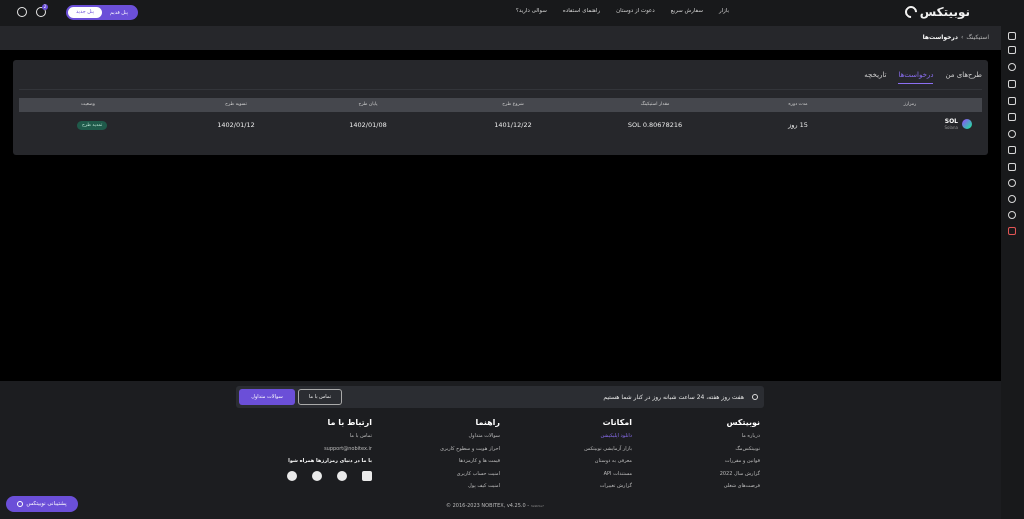 The width and height of the screenshot is (1024, 519). I want to click on footer-link-wallet-security: امنیت کیف پول, so click(470, 486).